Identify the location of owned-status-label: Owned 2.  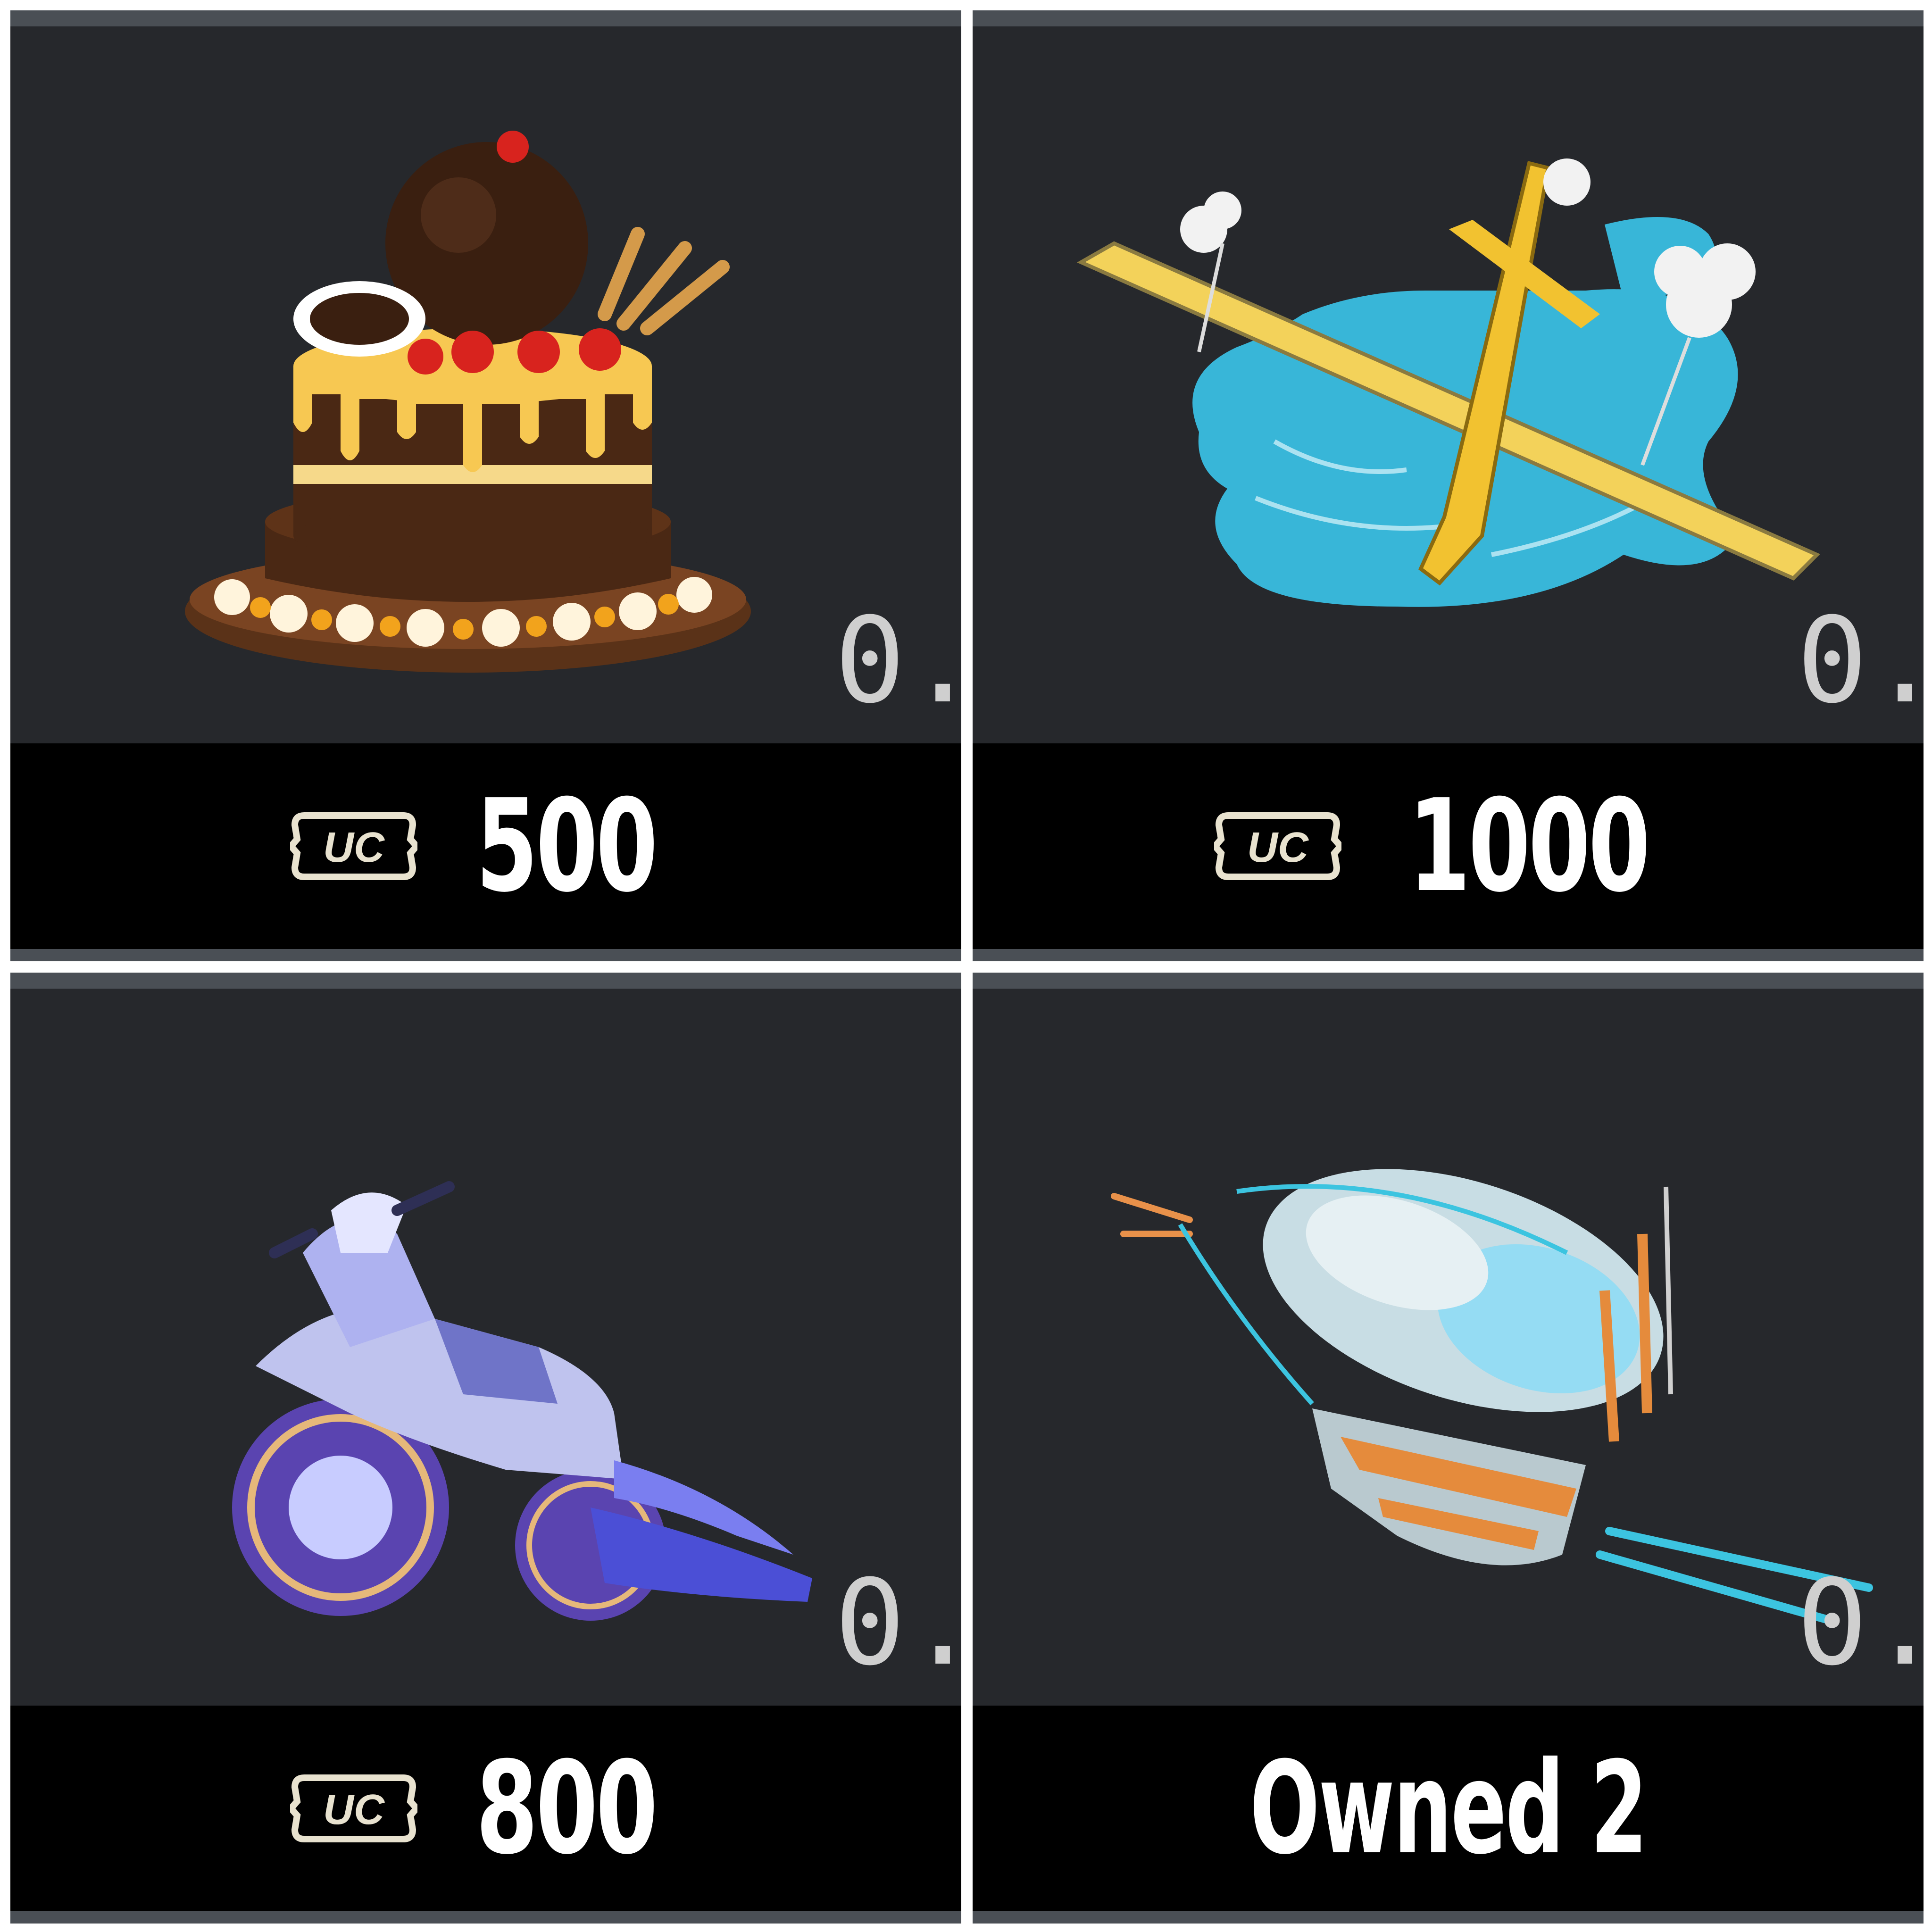
(1449, 1808).